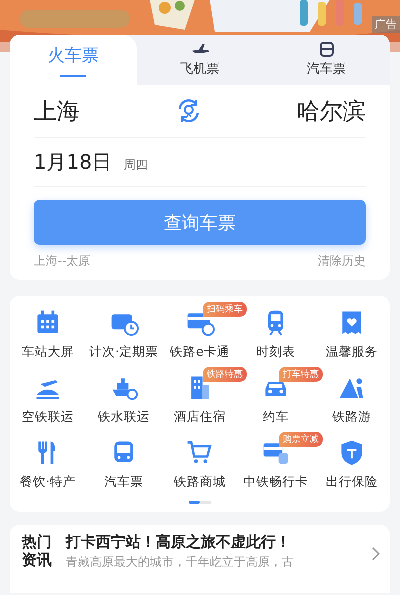  I want to click on service-label: 汽车票, so click(124, 482).